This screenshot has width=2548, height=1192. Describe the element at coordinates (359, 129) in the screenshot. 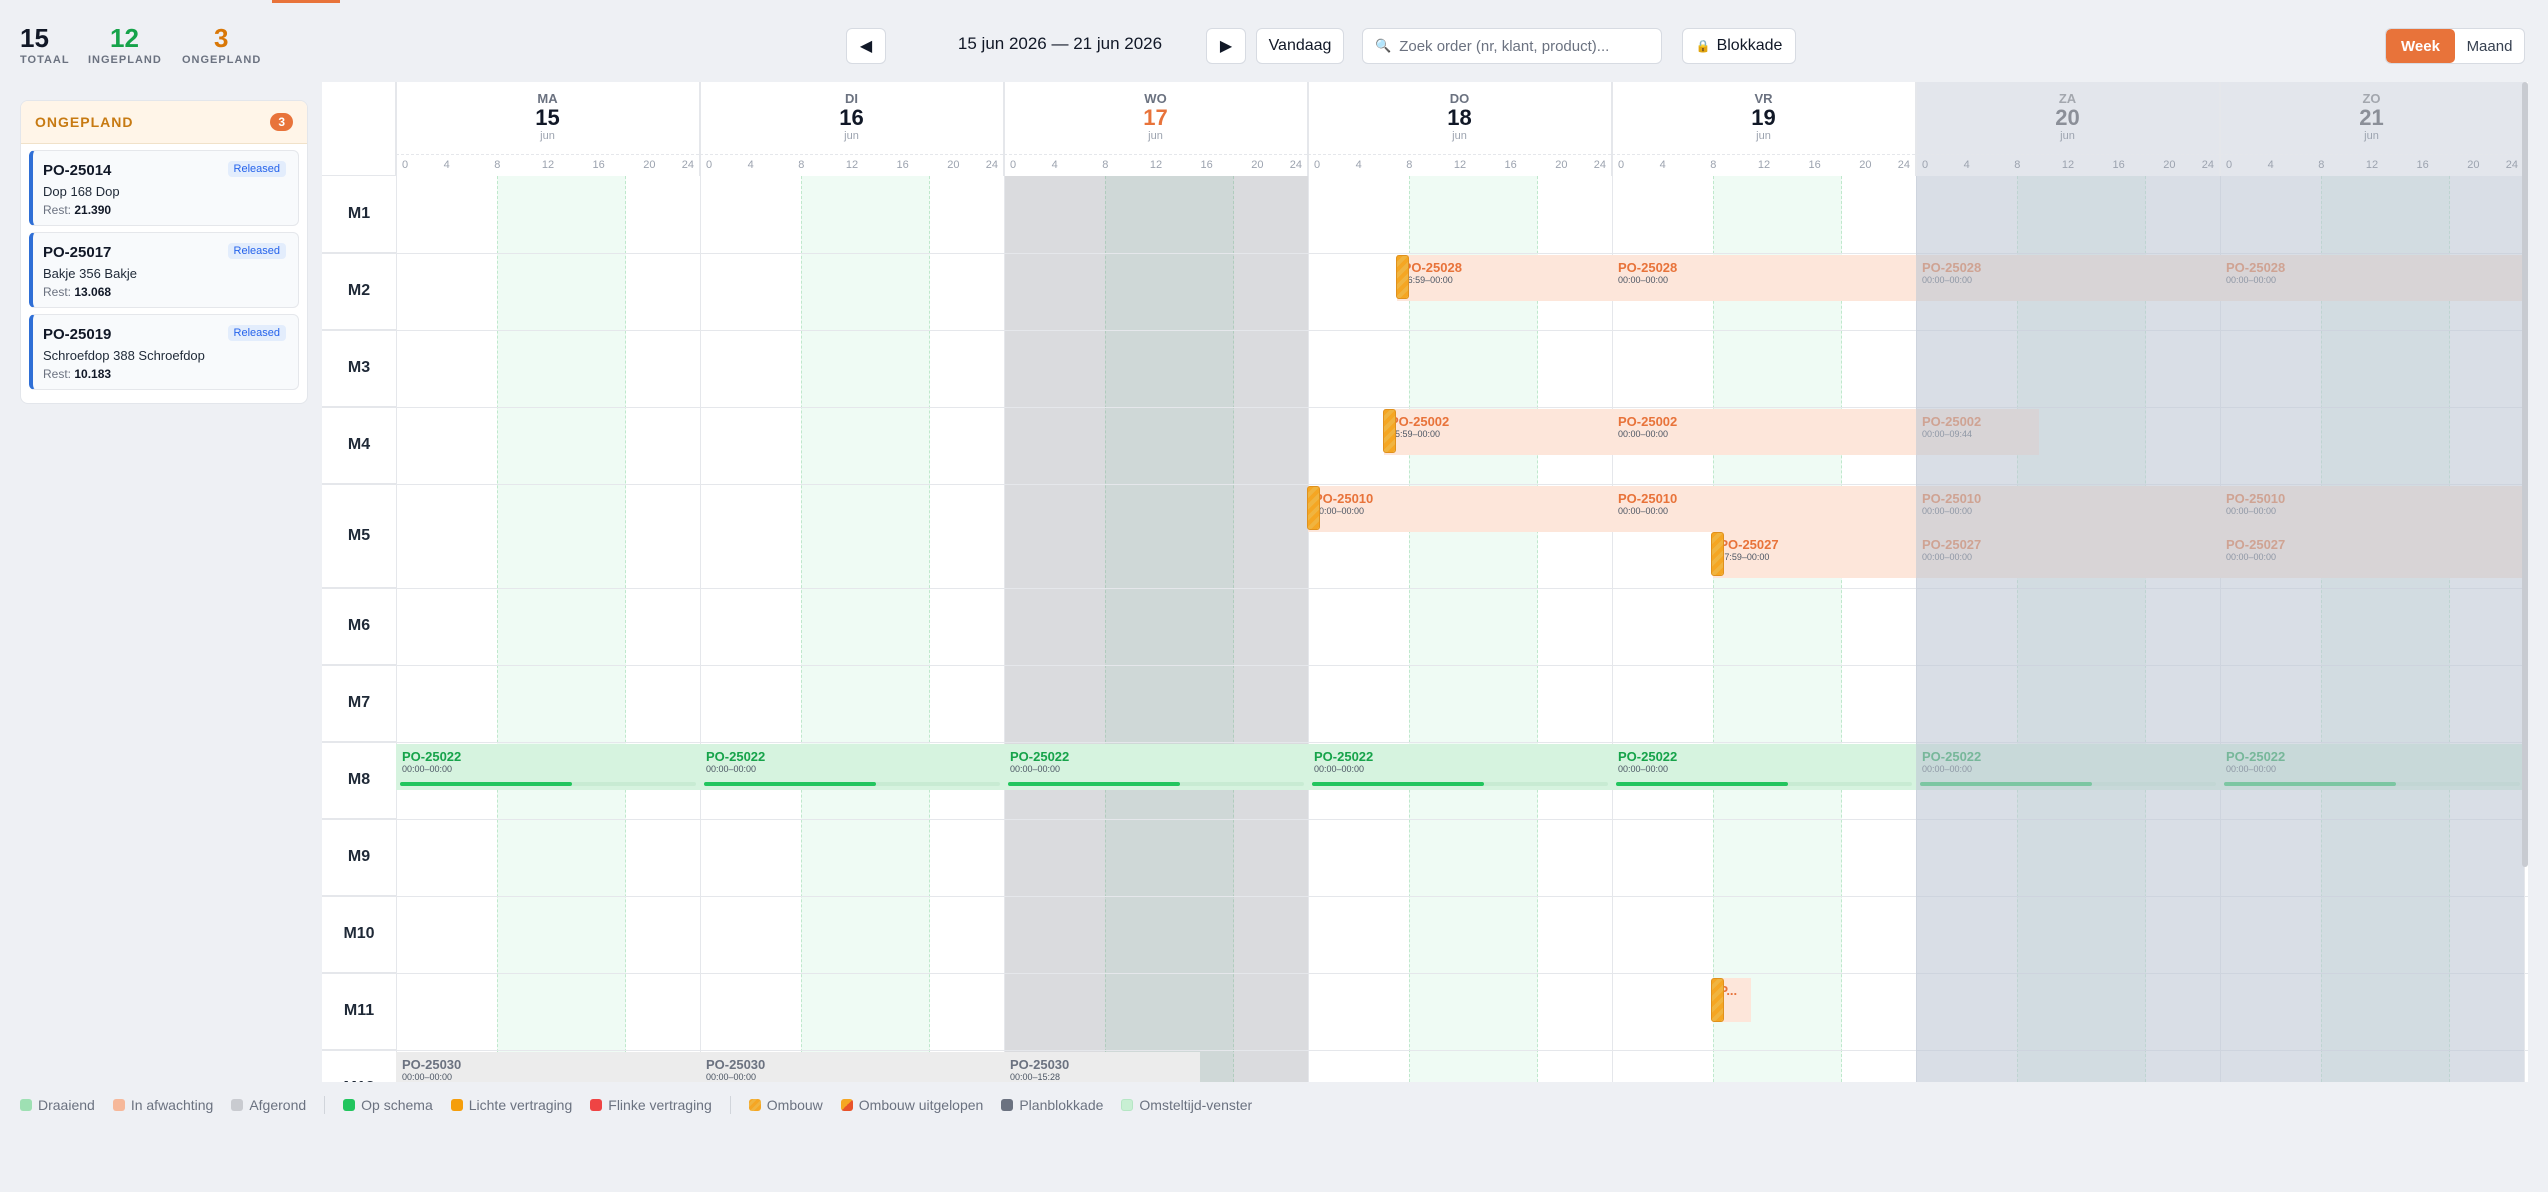

I see `header-corner` at that location.